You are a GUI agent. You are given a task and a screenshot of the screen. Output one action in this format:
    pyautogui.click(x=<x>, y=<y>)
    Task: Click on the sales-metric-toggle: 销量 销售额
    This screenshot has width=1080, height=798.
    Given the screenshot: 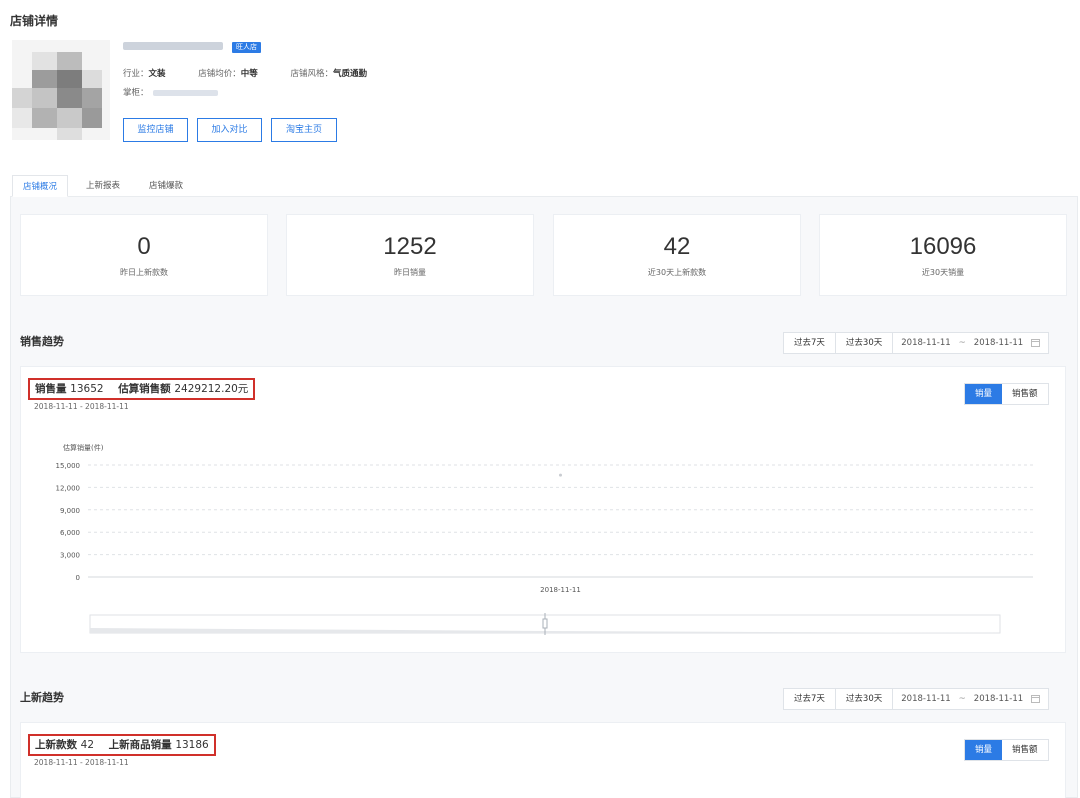 What is the action you would take?
    pyautogui.click(x=1006, y=394)
    